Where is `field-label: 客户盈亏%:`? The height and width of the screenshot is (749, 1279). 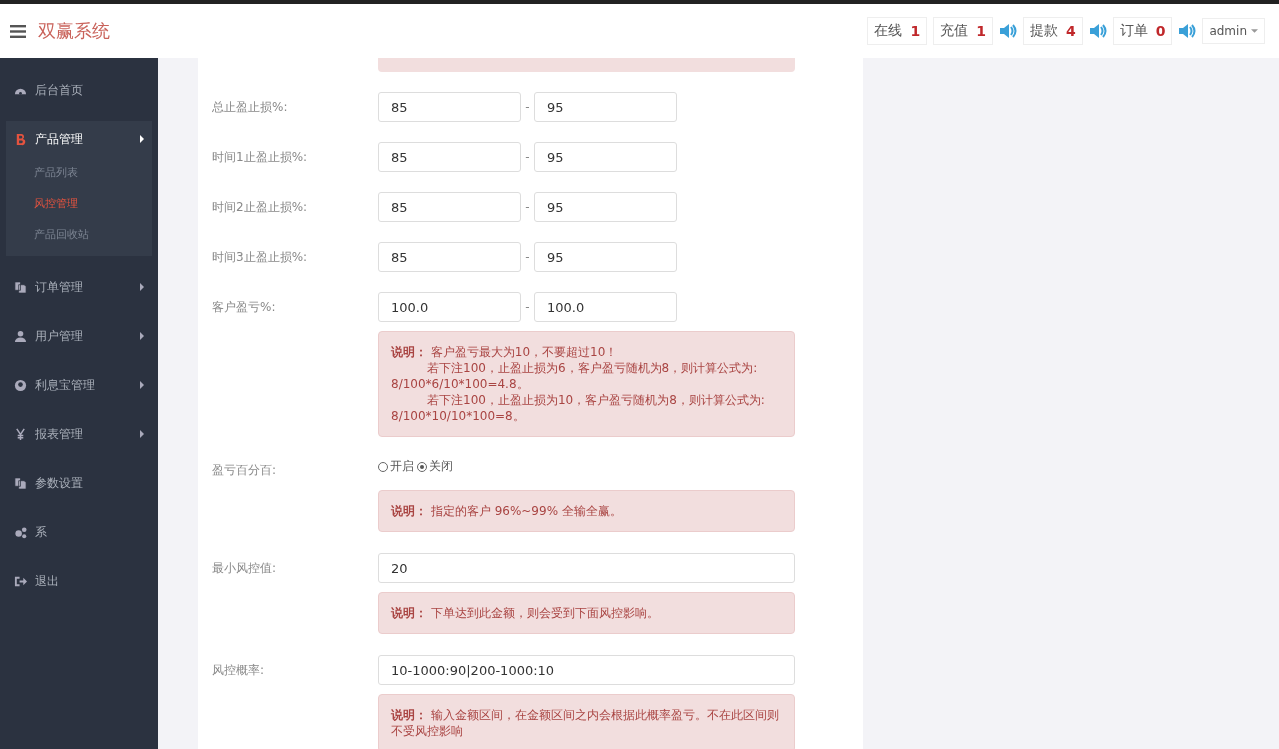 field-label: 客户盈亏%: is located at coordinates (244, 307).